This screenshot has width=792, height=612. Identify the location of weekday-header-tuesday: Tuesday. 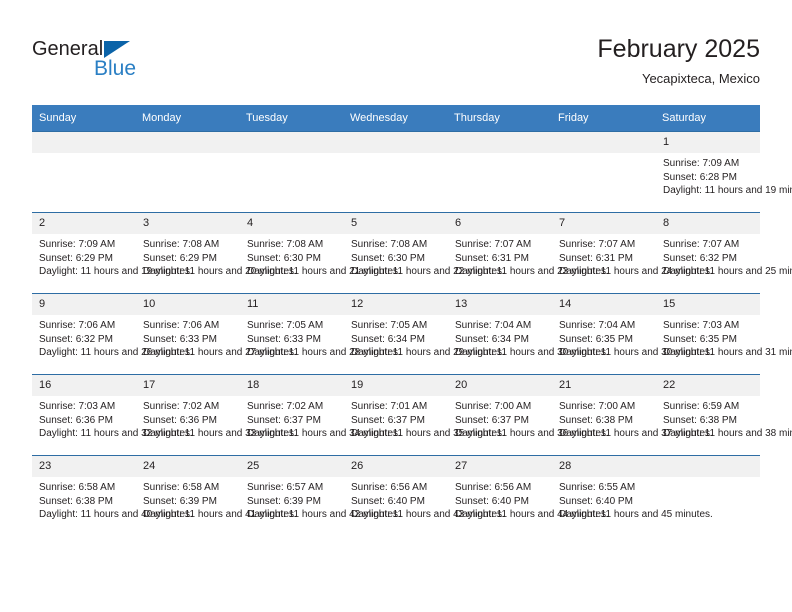
(292, 118).